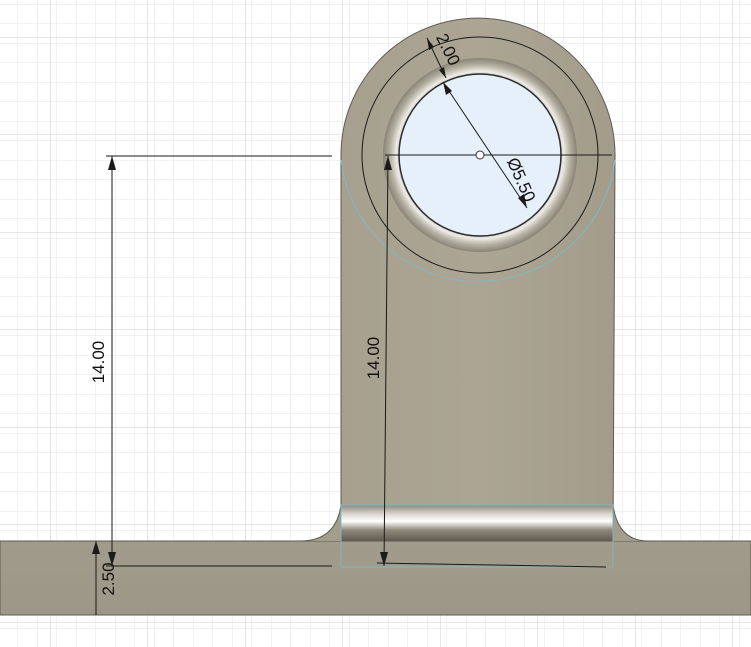 The image size is (751, 647). I want to click on inner-height-dimension: 14.00, so click(373, 358).